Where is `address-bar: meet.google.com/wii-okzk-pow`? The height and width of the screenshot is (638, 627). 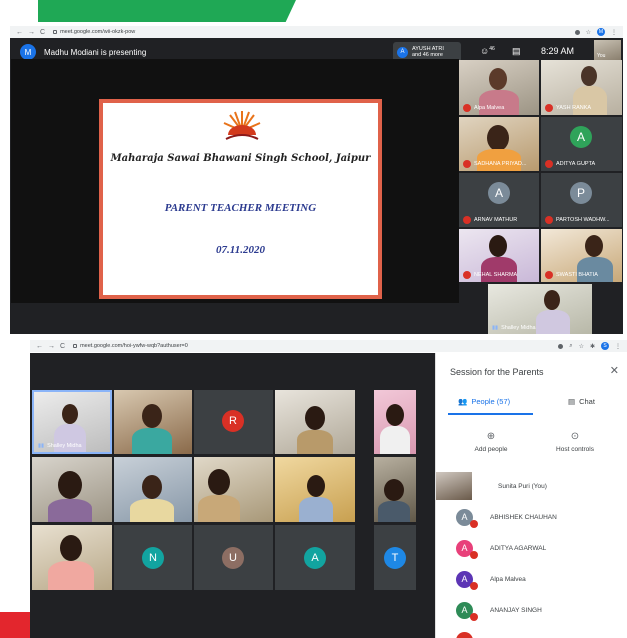
address-bar: meet.google.com/wii-okzk-pow is located at coordinates (94, 32).